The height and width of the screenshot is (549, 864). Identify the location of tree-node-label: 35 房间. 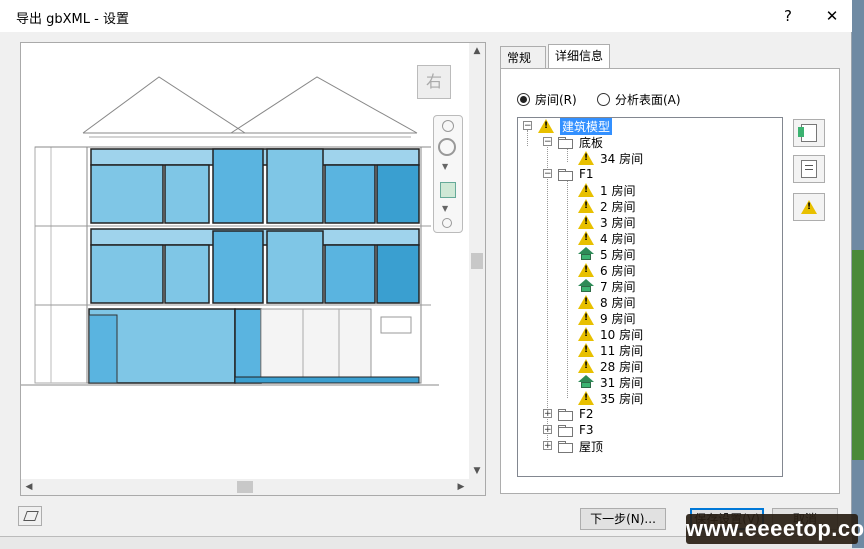
(622, 398).